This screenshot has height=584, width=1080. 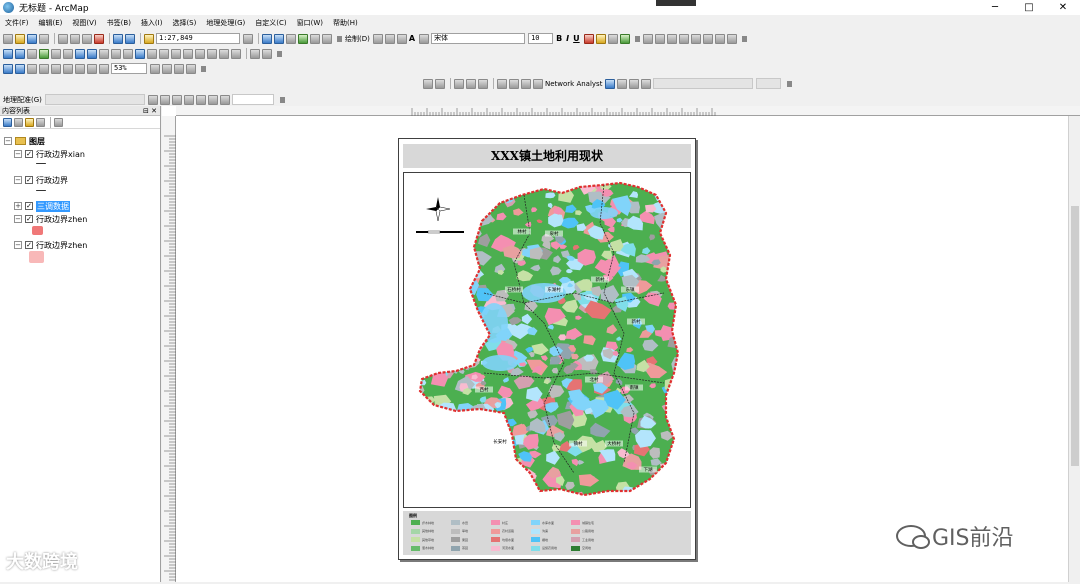 What do you see at coordinates (60, 154) in the screenshot?
I see `layer-name: 行政边界xian` at bounding box center [60, 154].